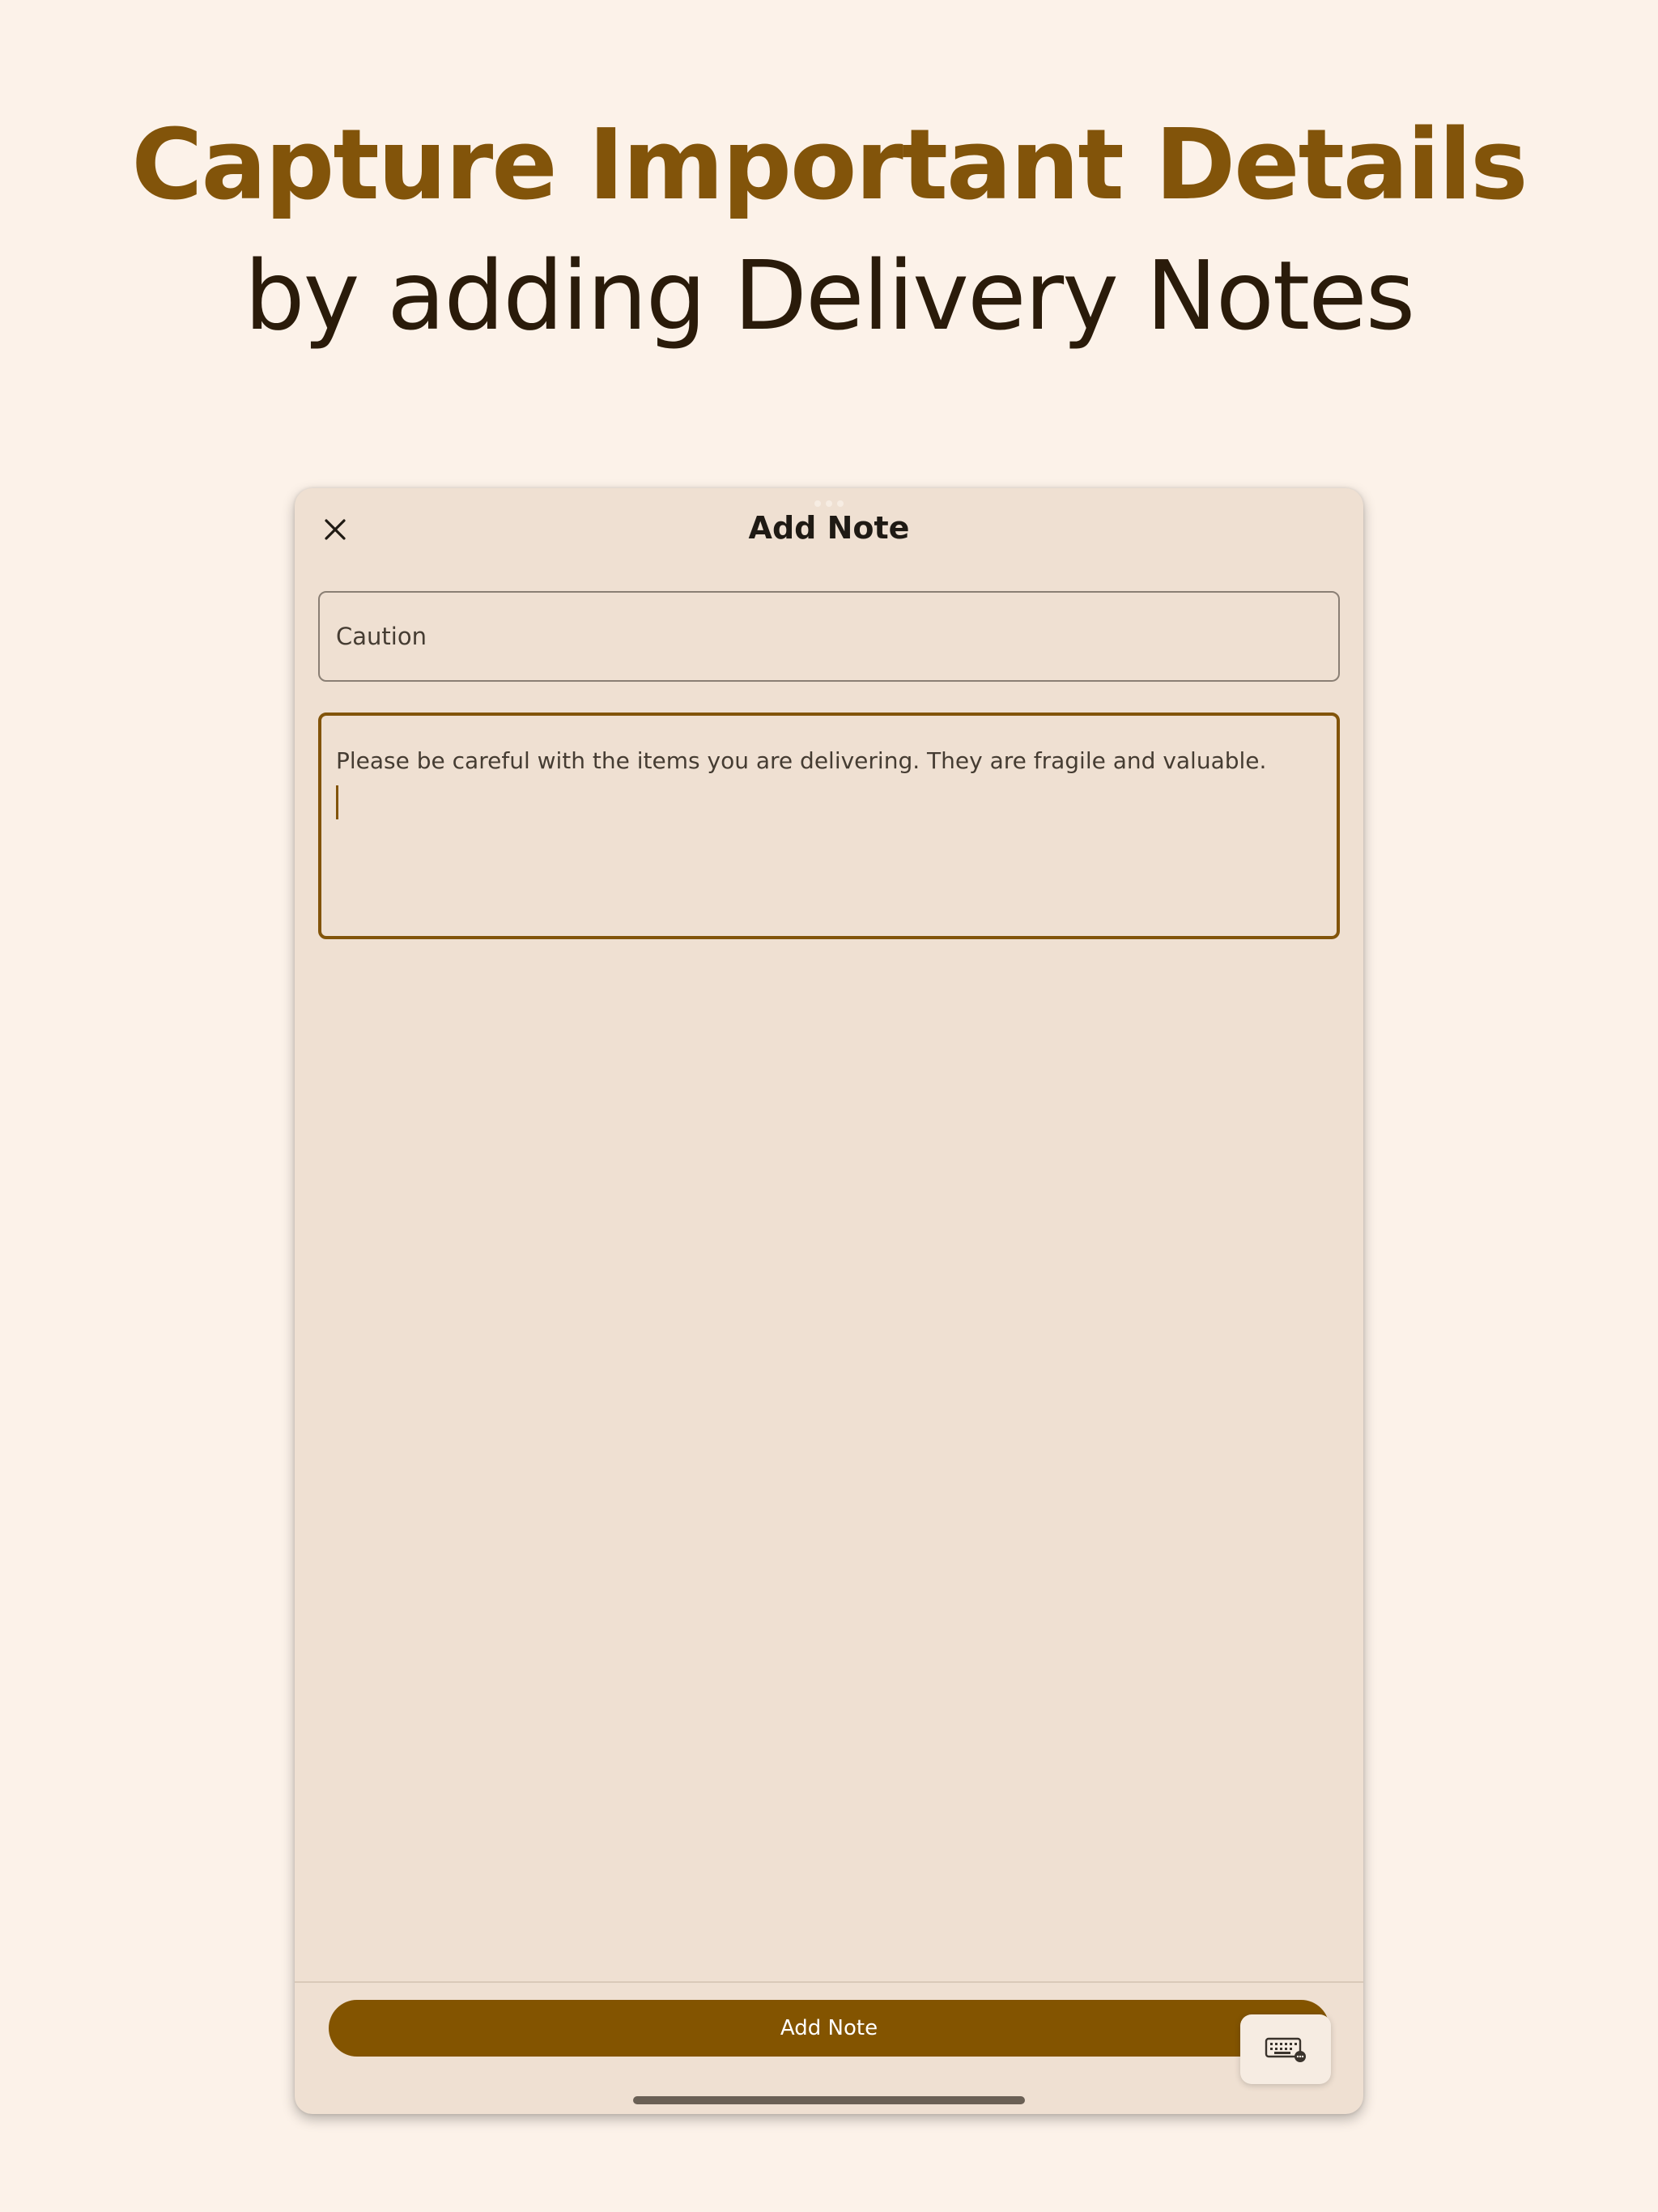 This screenshot has width=1658, height=2212. What do you see at coordinates (829, 1982) in the screenshot?
I see `footer-divider` at bounding box center [829, 1982].